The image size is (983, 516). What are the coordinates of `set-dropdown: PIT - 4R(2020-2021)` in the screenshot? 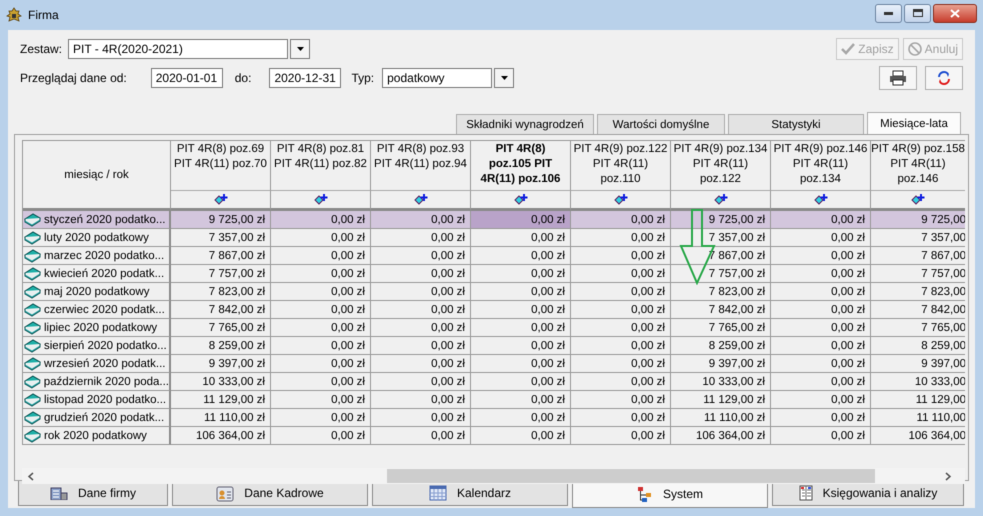 It's located at (178, 49).